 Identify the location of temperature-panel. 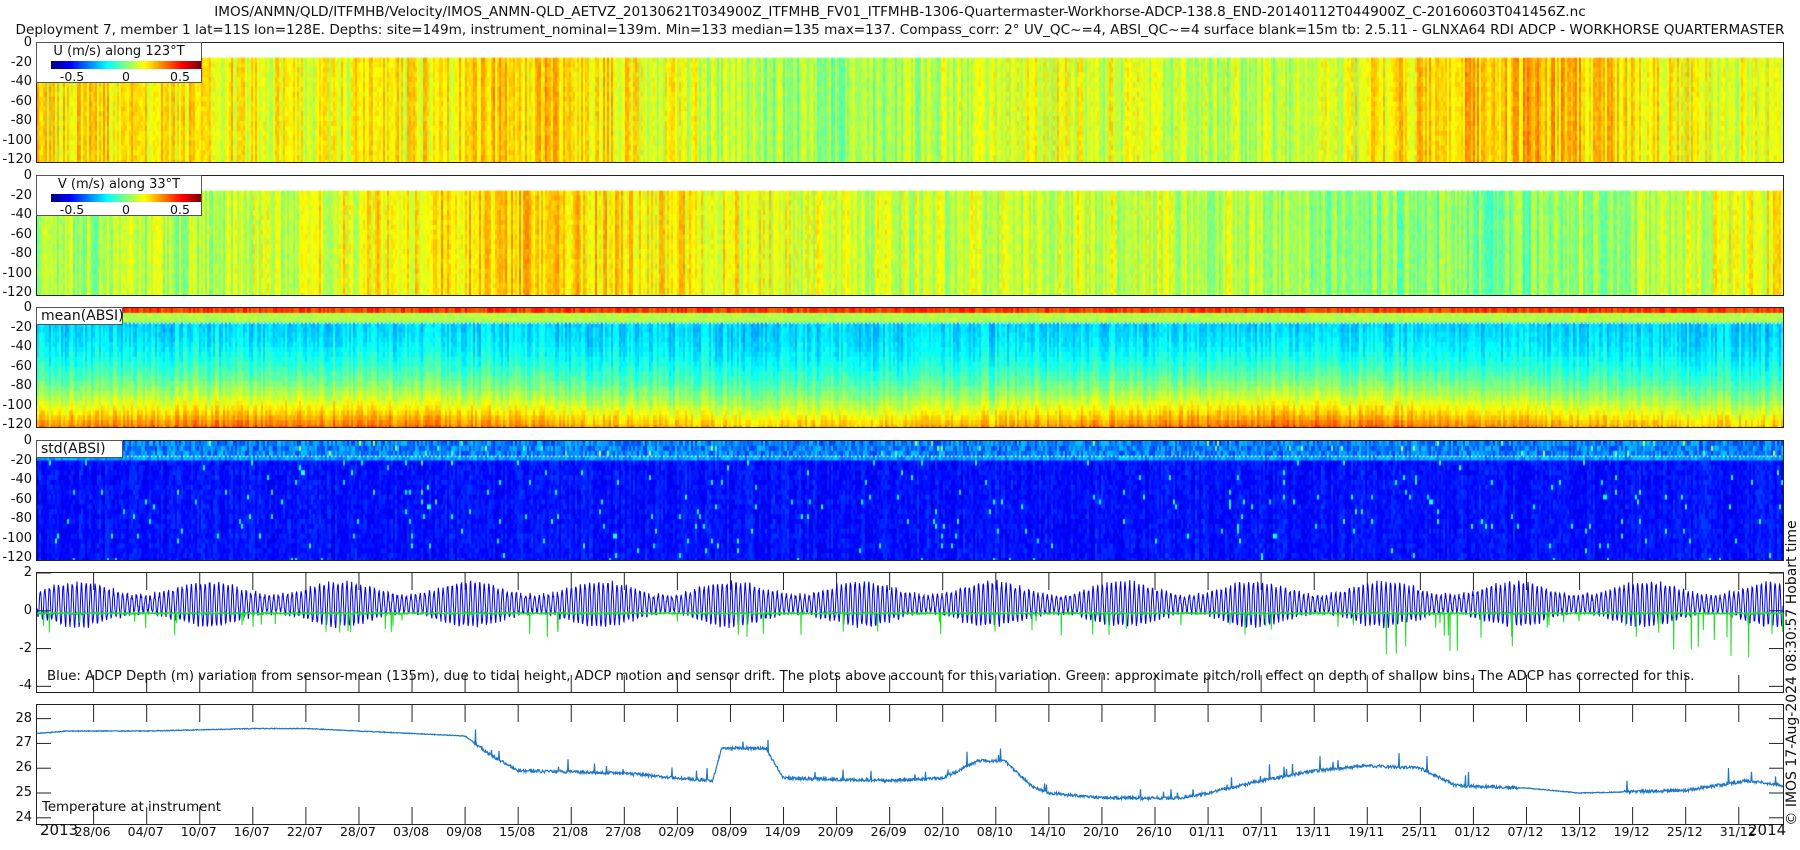
(910, 764).